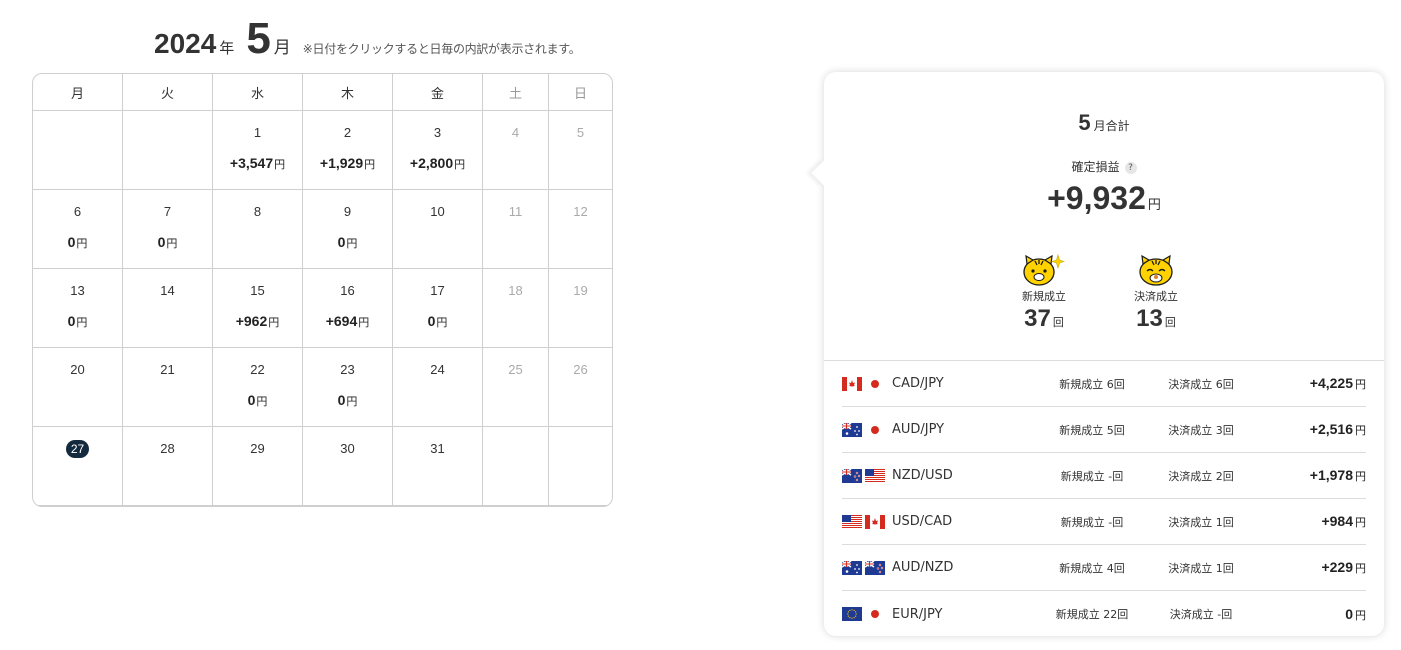 The height and width of the screenshot is (650, 1401). Describe the element at coordinates (77, 211) in the screenshot. I see `day-number: 6` at that location.